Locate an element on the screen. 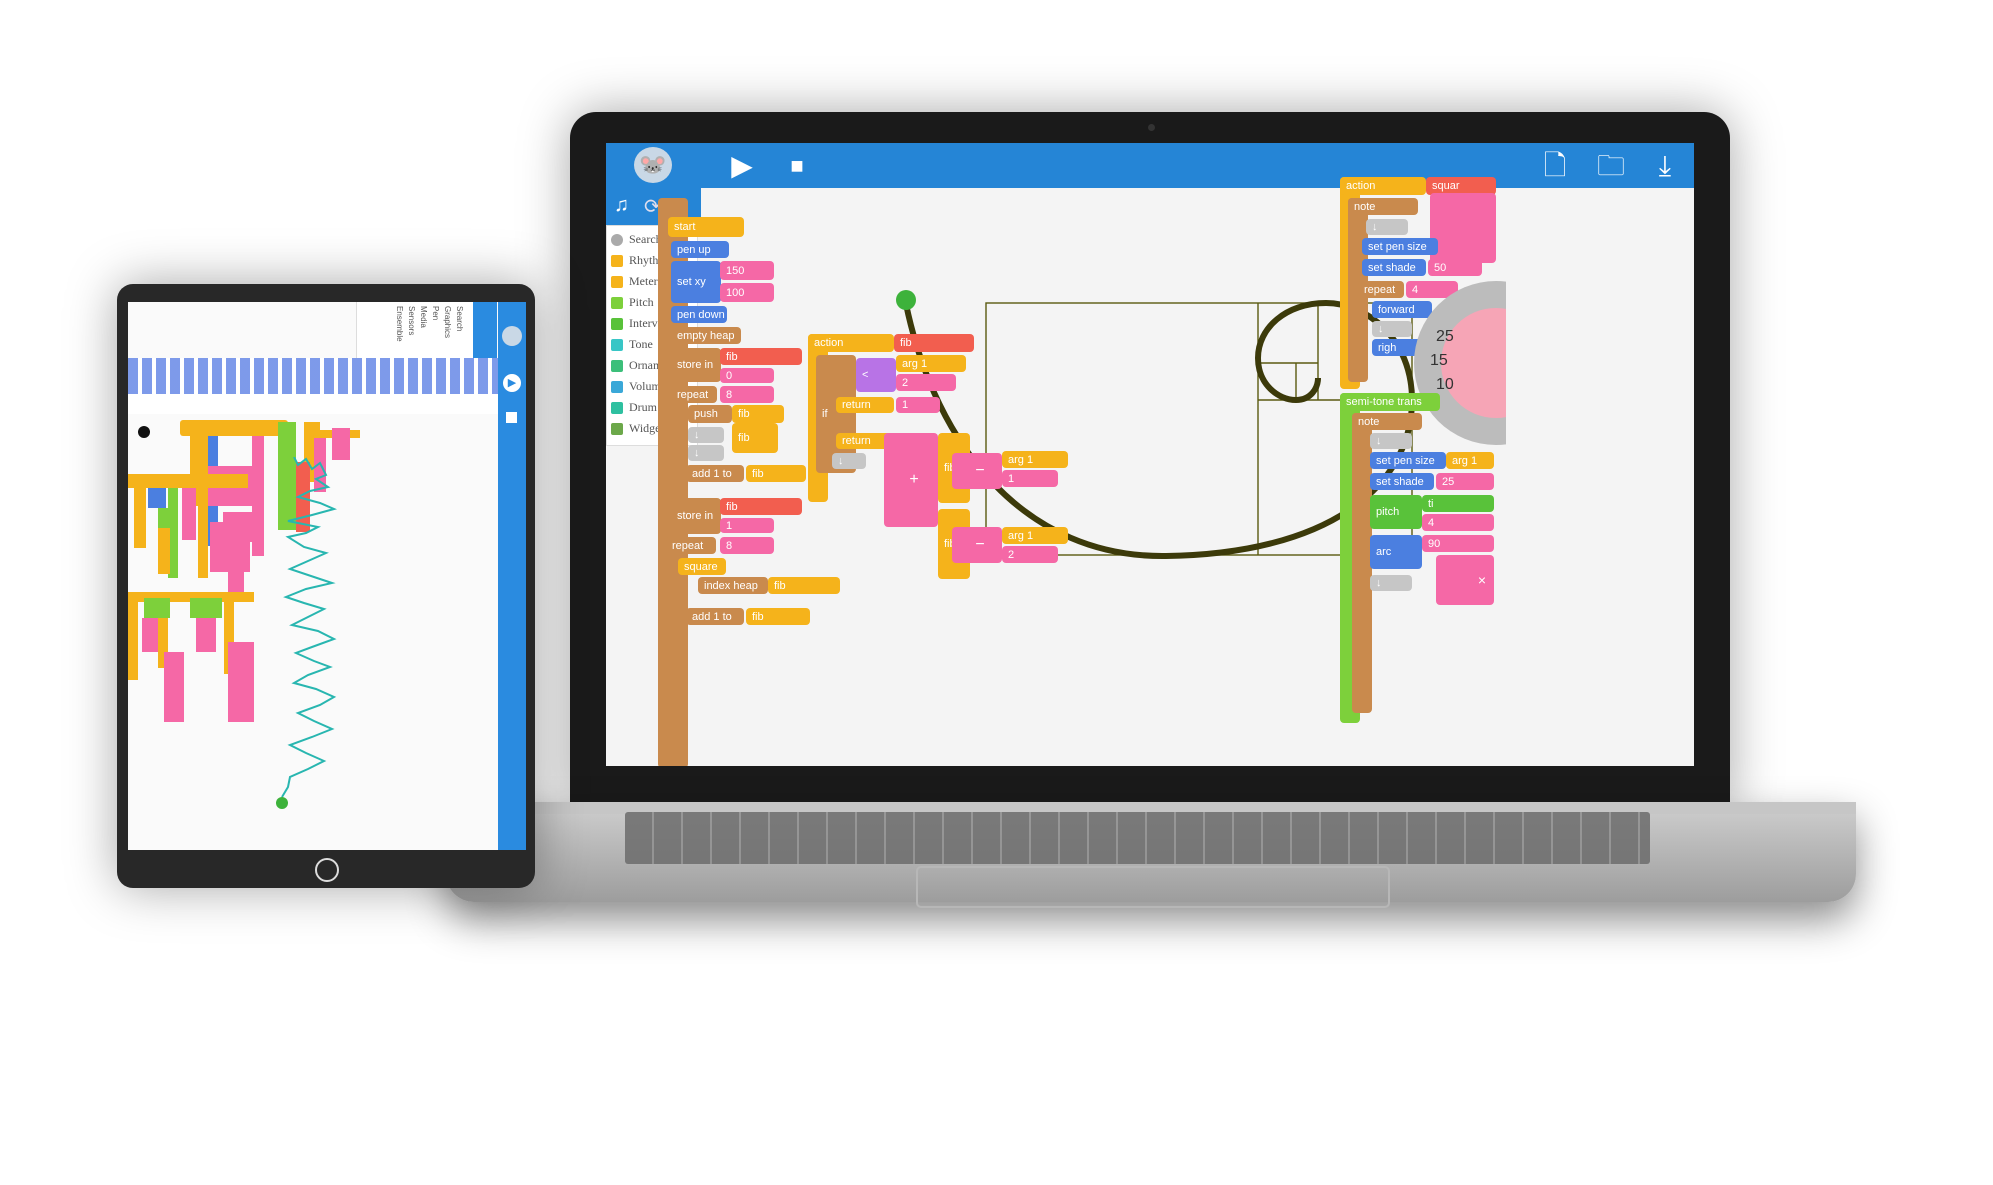  subtract-value: 2 is located at coordinates (1030, 554).